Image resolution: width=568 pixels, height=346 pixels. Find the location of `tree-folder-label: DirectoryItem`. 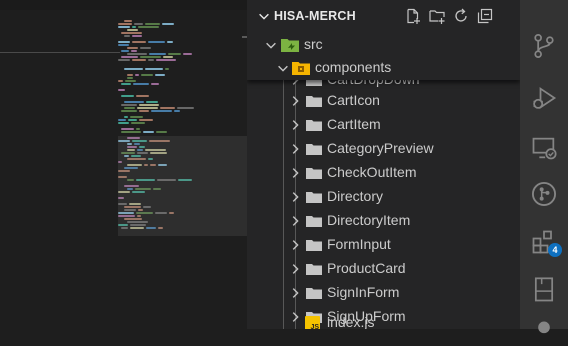

tree-folder-label: DirectoryItem is located at coordinates (369, 220).